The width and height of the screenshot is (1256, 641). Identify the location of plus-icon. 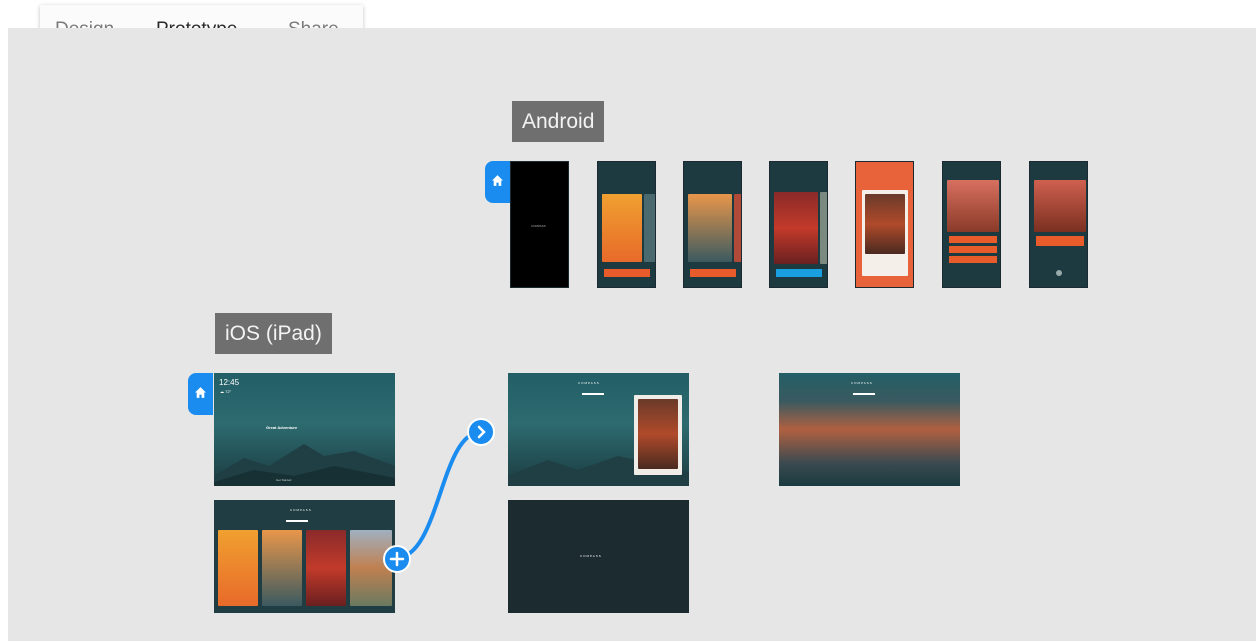
(397, 559).